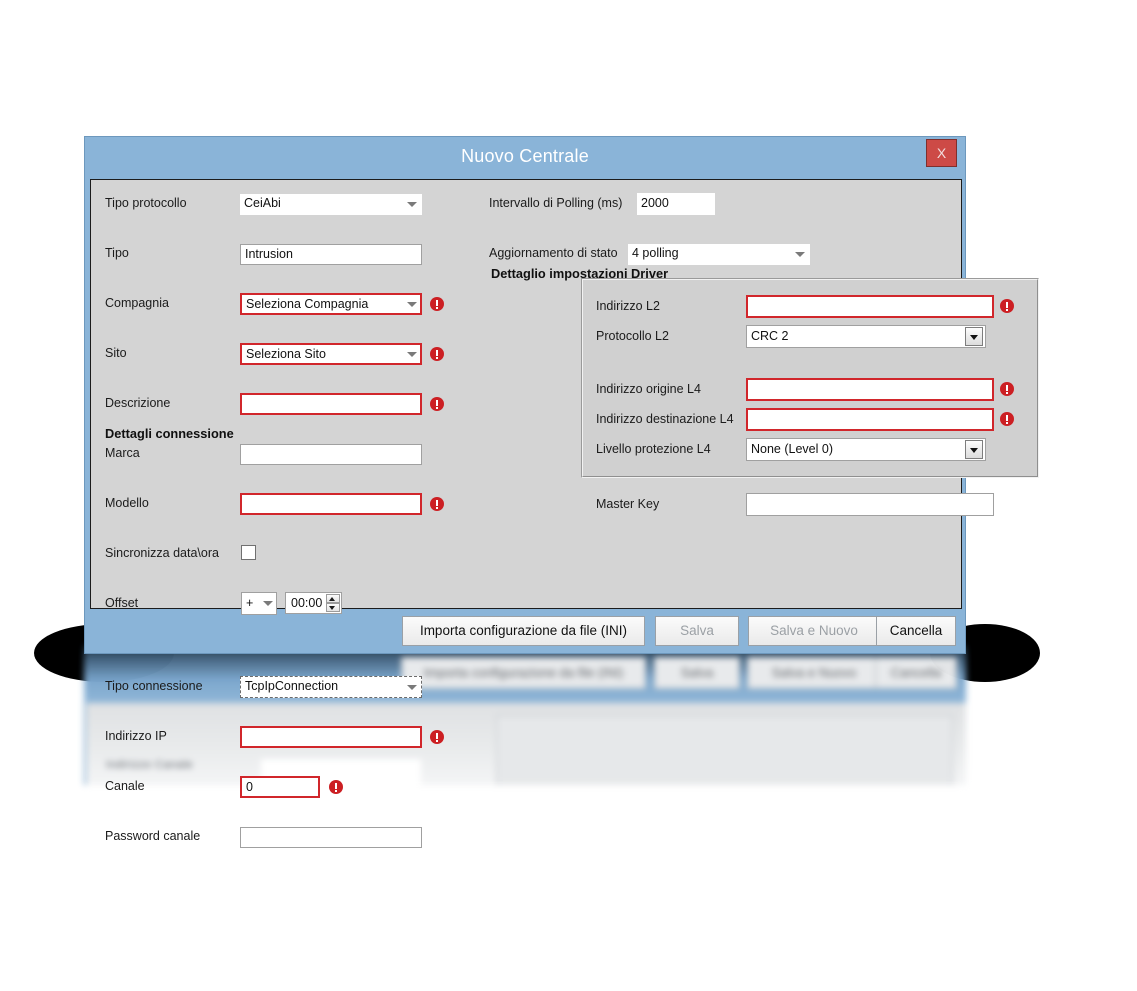  What do you see at coordinates (870, 306) in the screenshot?
I see `textbox-indirizzo-l2` at bounding box center [870, 306].